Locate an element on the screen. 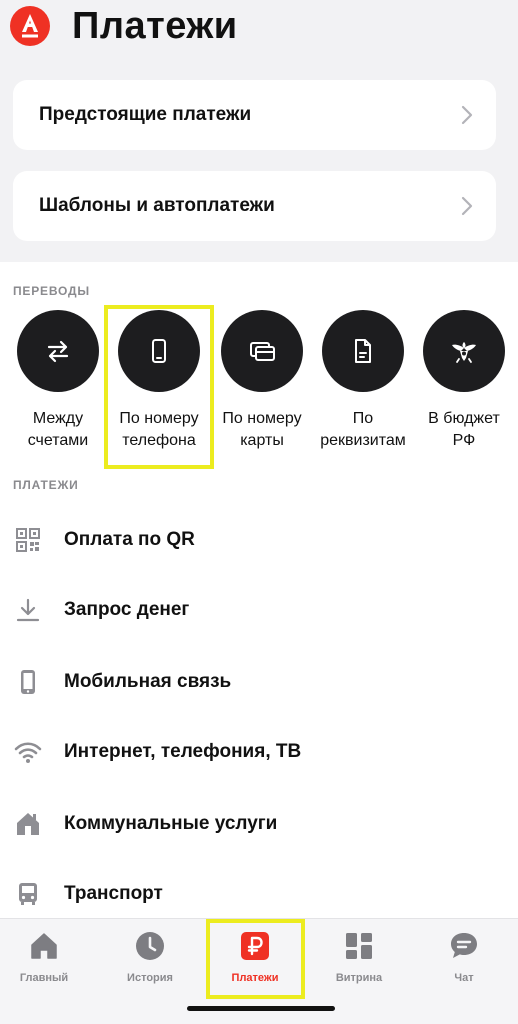 The width and height of the screenshot is (518, 1024). payment-row-label: Оплата по QR is located at coordinates (129, 539).